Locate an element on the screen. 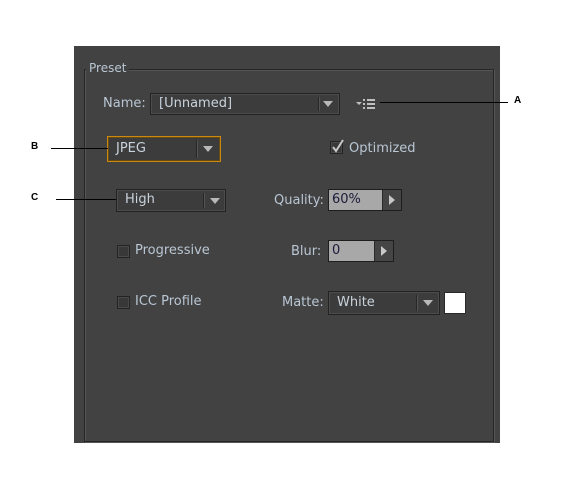 The height and width of the screenshot is (500, 576). preset-group-title: Preset is located at coordinates (108, 68).